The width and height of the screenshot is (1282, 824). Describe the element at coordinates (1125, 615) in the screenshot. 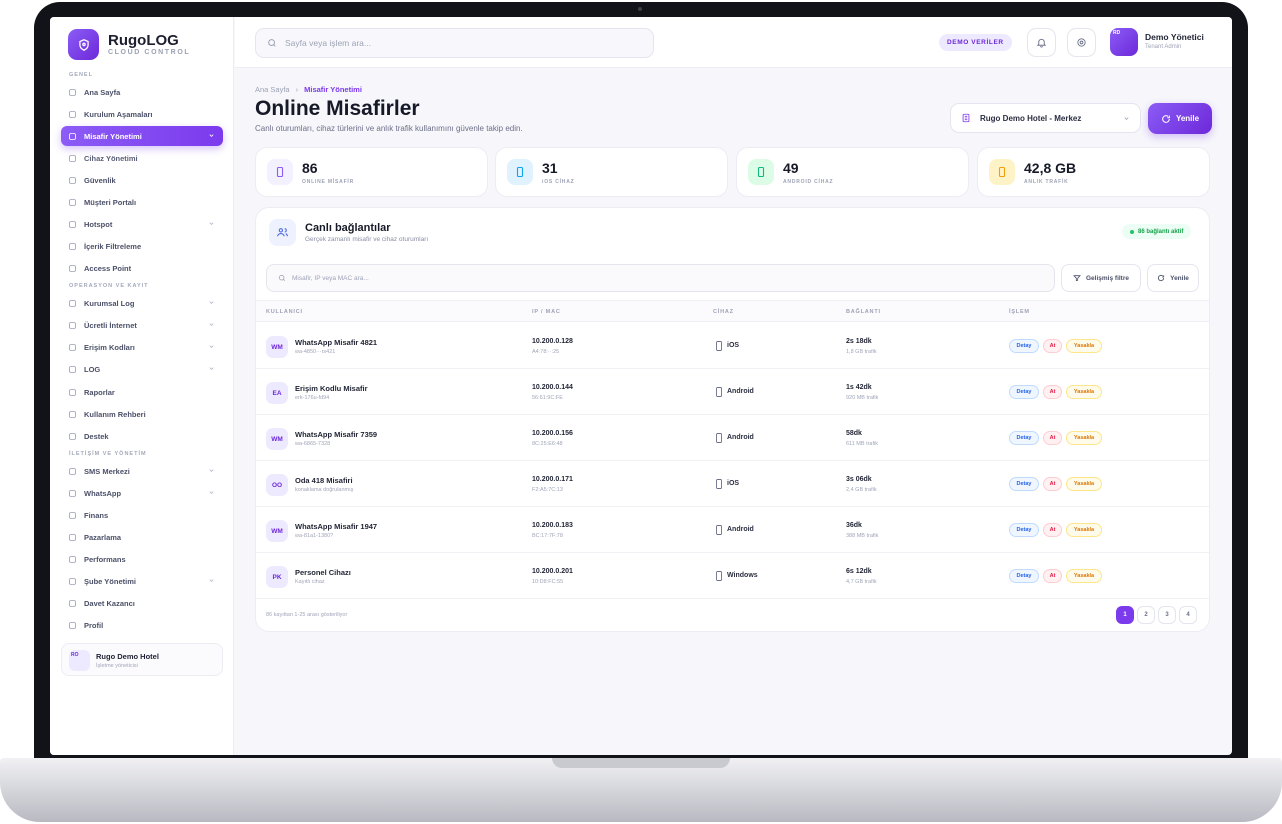

I see `page-button: 1` at that location.